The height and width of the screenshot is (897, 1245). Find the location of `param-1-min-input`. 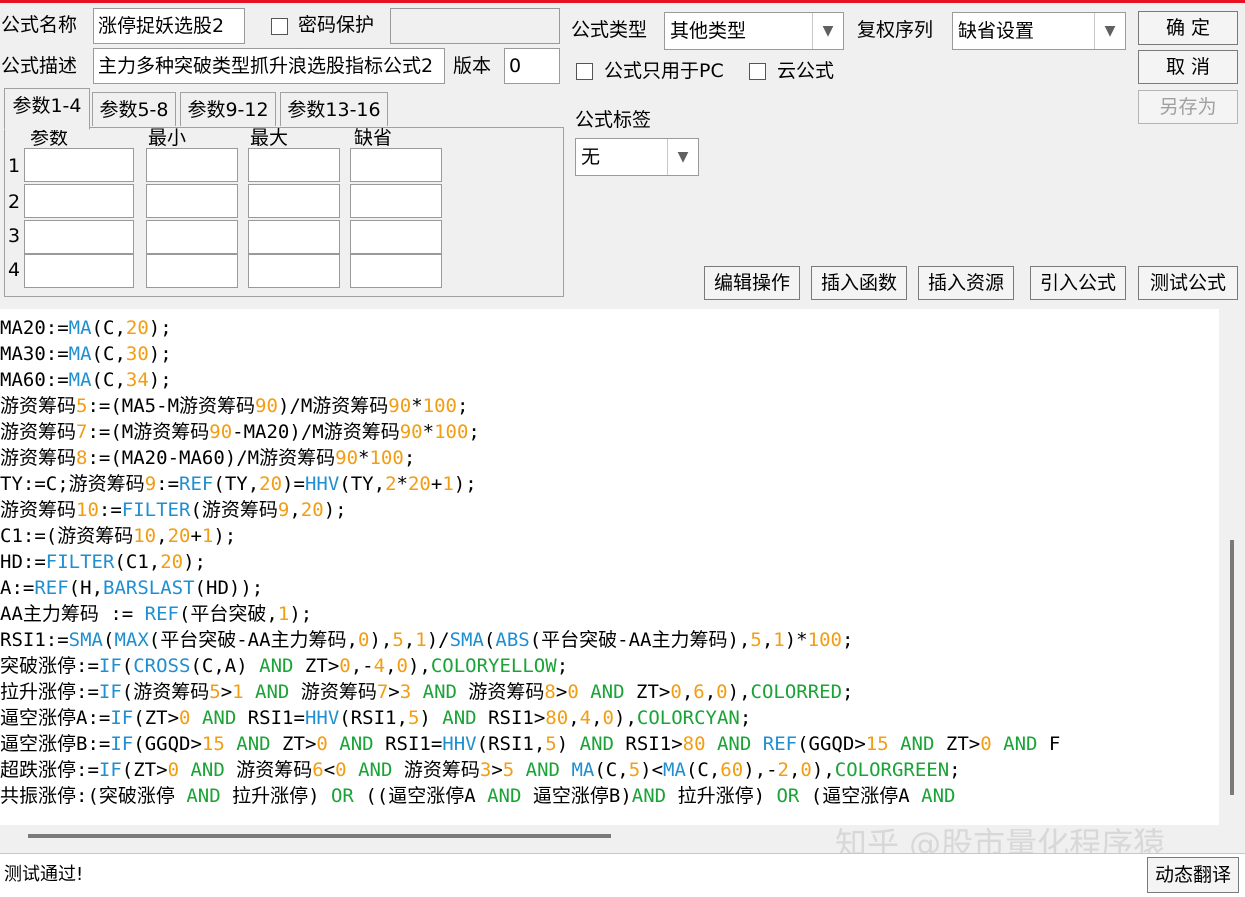

param-1-min-input is located at coordinates (192, 165).